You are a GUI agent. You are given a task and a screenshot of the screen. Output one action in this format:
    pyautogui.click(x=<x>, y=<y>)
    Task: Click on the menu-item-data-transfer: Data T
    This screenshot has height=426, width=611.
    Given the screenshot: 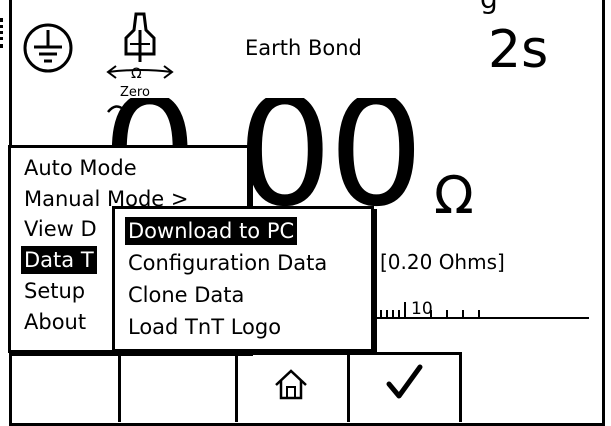 What is the action you would take?
    pyautogui.click(x=59, y=260)
    